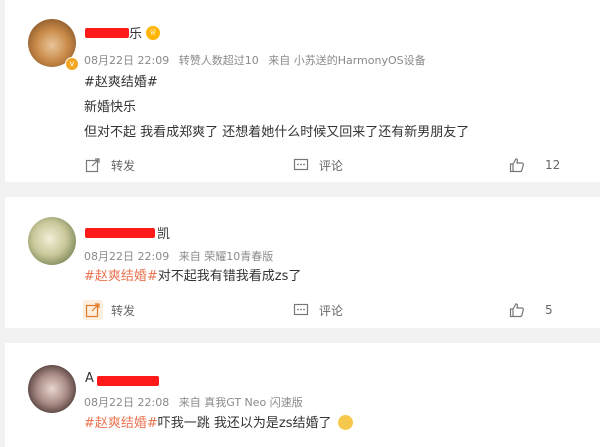  Describe the element at coordinates (153, 33) in the screenshot. I see `member-crown-icon: ♕` at that location.